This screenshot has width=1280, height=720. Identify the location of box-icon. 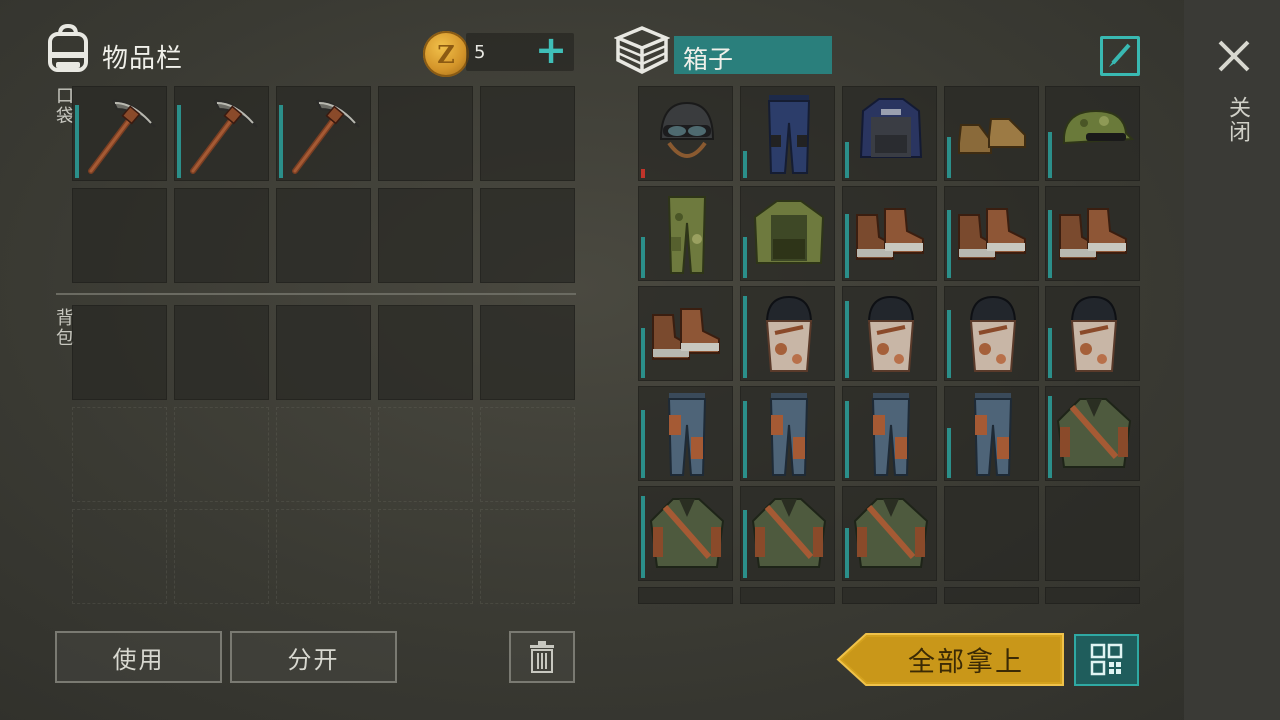
(642, 50).